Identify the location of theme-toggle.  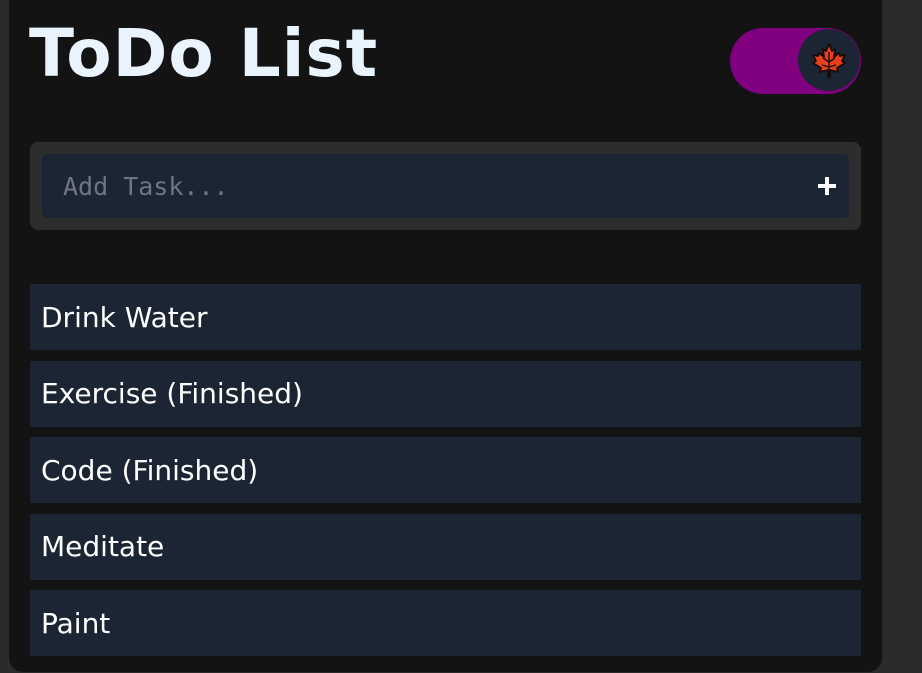
(795, 61).